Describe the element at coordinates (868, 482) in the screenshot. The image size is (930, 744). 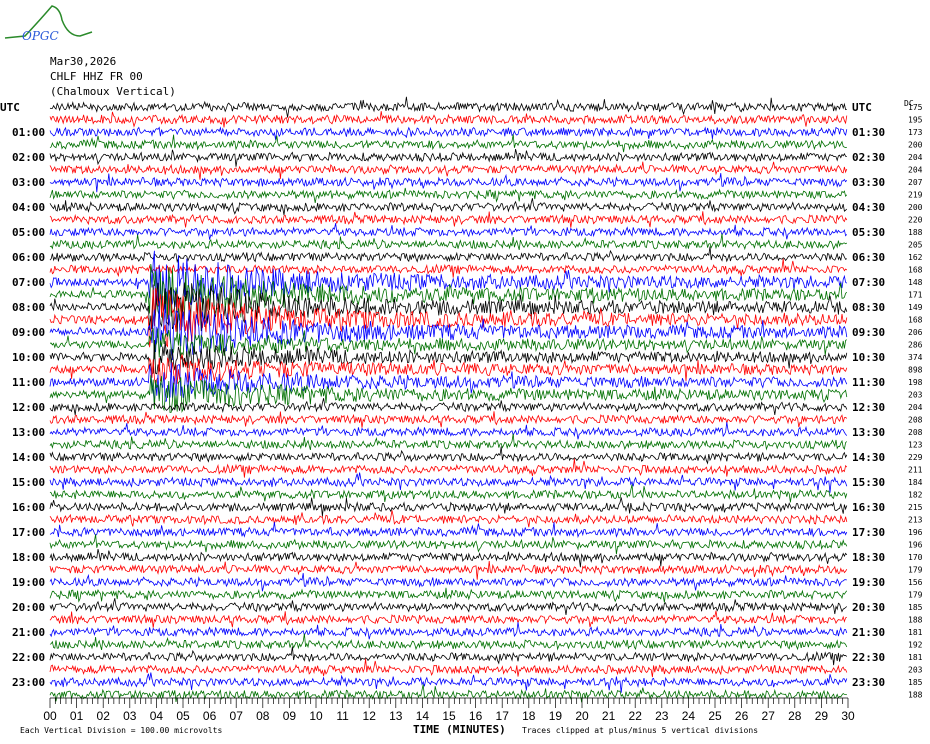
I see `right-time-label: 15:30` at that location.